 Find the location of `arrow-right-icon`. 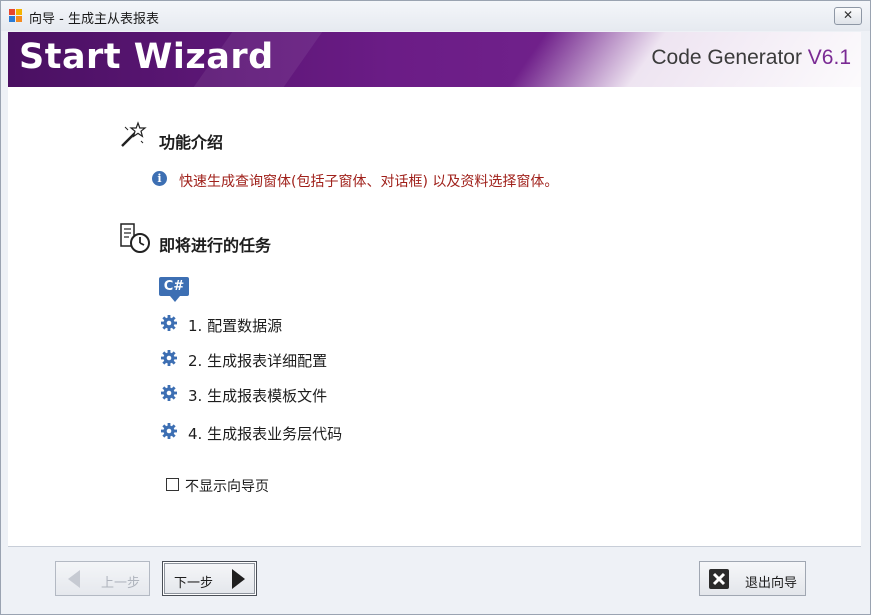

arrow-right-icon is located at coordinates (238, 579).